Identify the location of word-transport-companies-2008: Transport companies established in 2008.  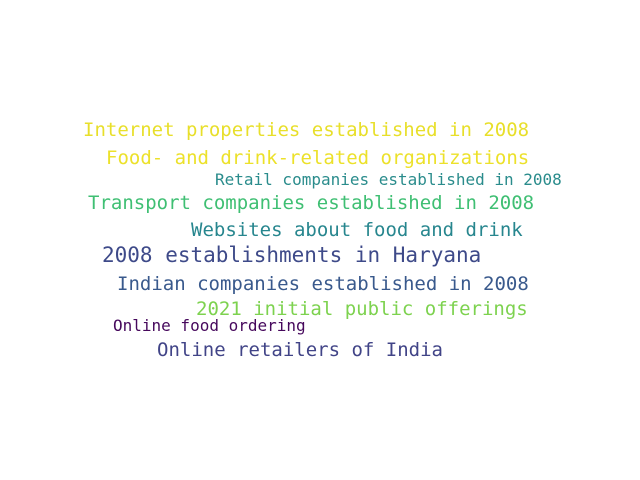
(311, 203).